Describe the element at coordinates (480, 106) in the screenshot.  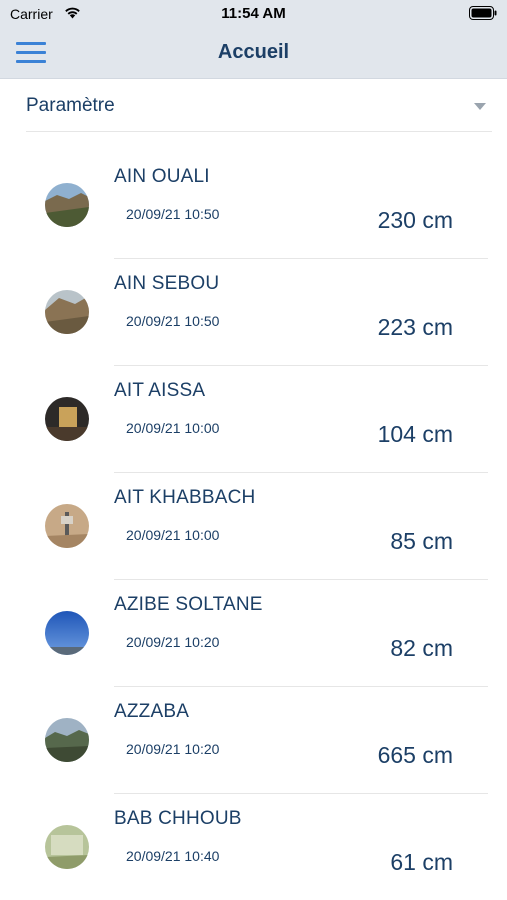
I see `dropdown-caret-icon` at that location.